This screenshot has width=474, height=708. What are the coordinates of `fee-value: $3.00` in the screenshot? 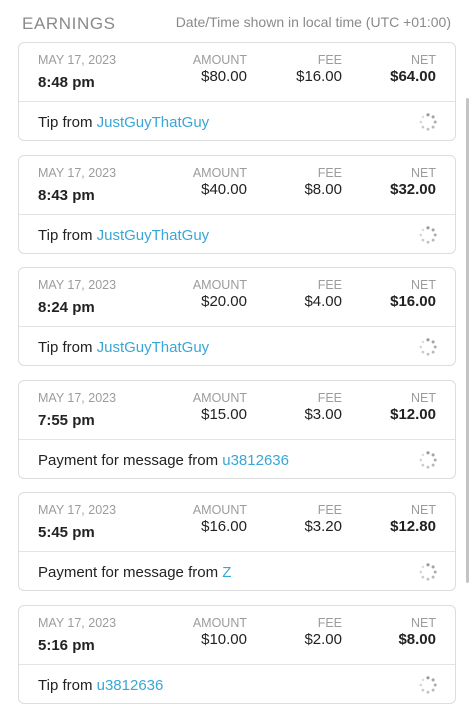 It's located at (323, 414).